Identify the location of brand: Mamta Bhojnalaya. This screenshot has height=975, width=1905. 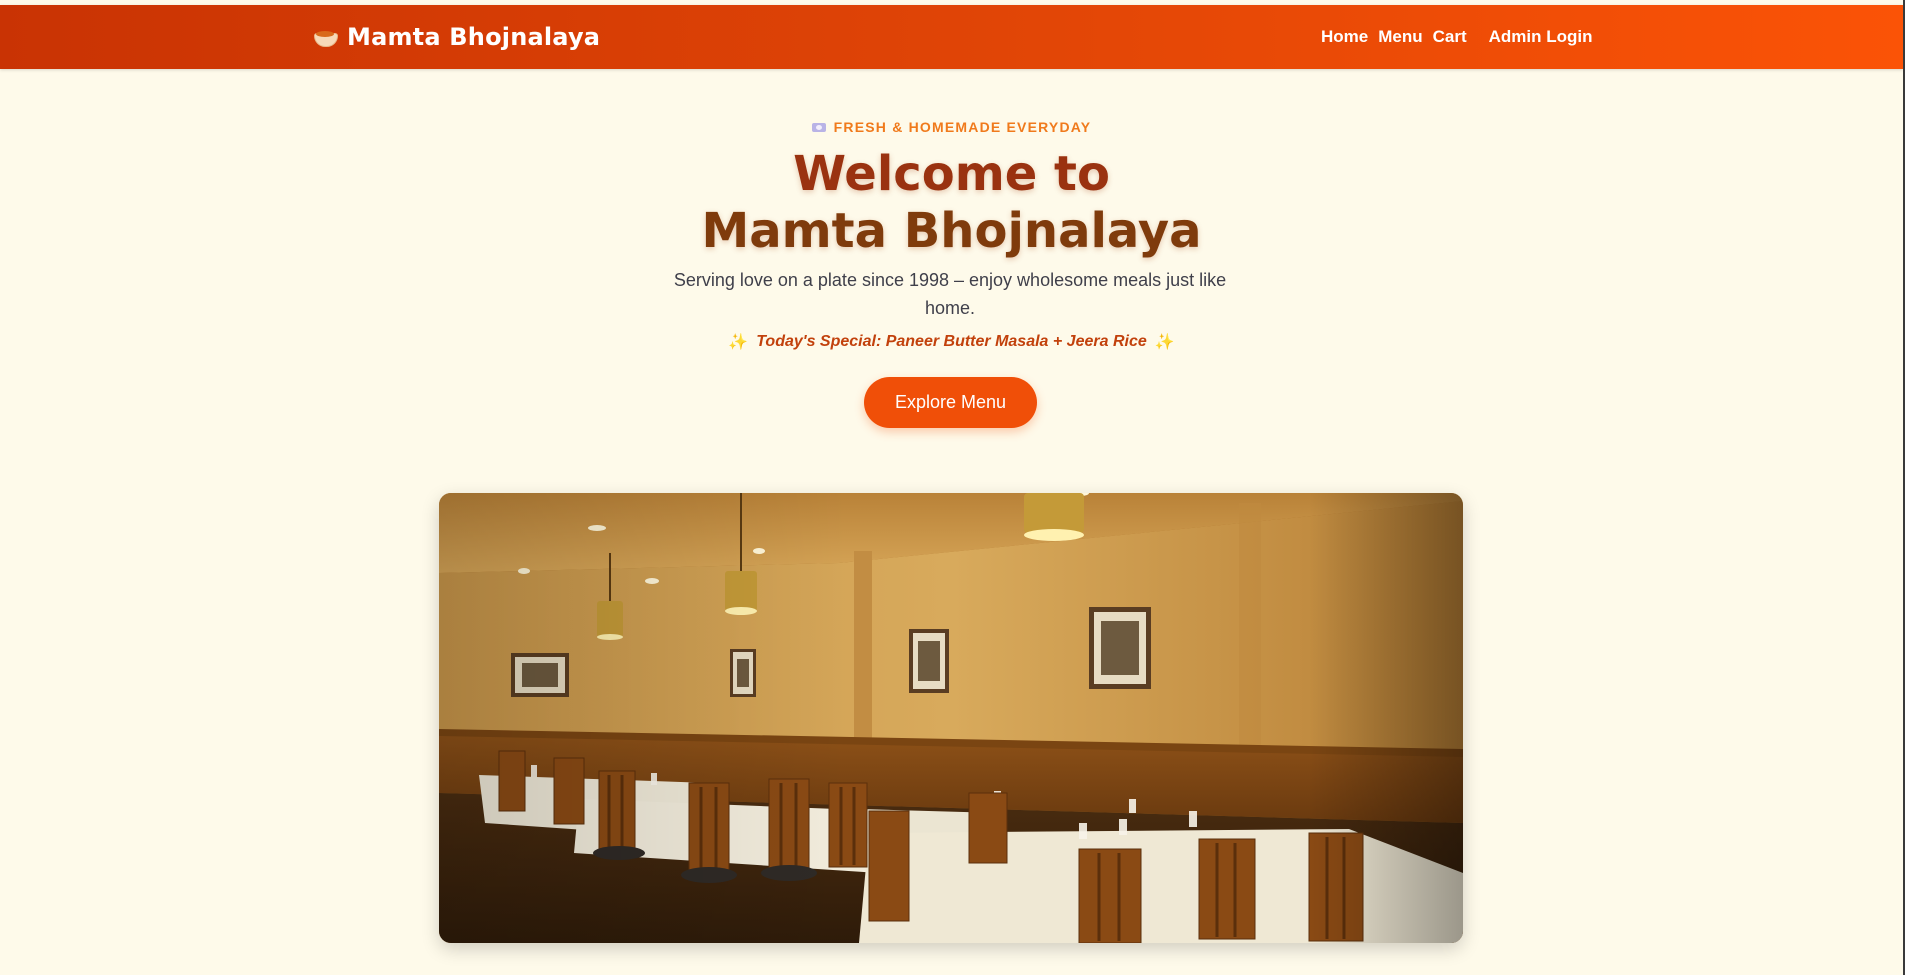
(456, 37).